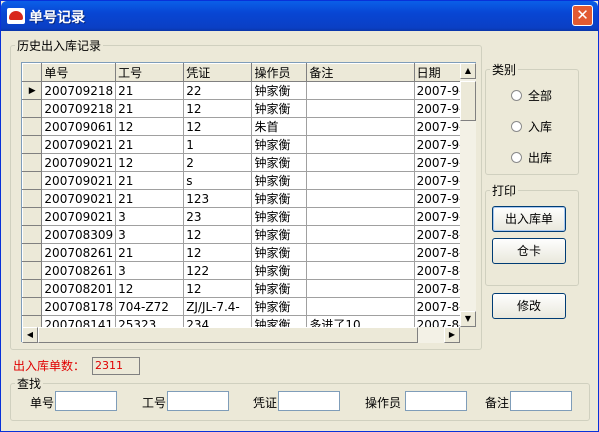  I want to click on vertical-scrollbar: ▲ ▼, so click(468, 195).